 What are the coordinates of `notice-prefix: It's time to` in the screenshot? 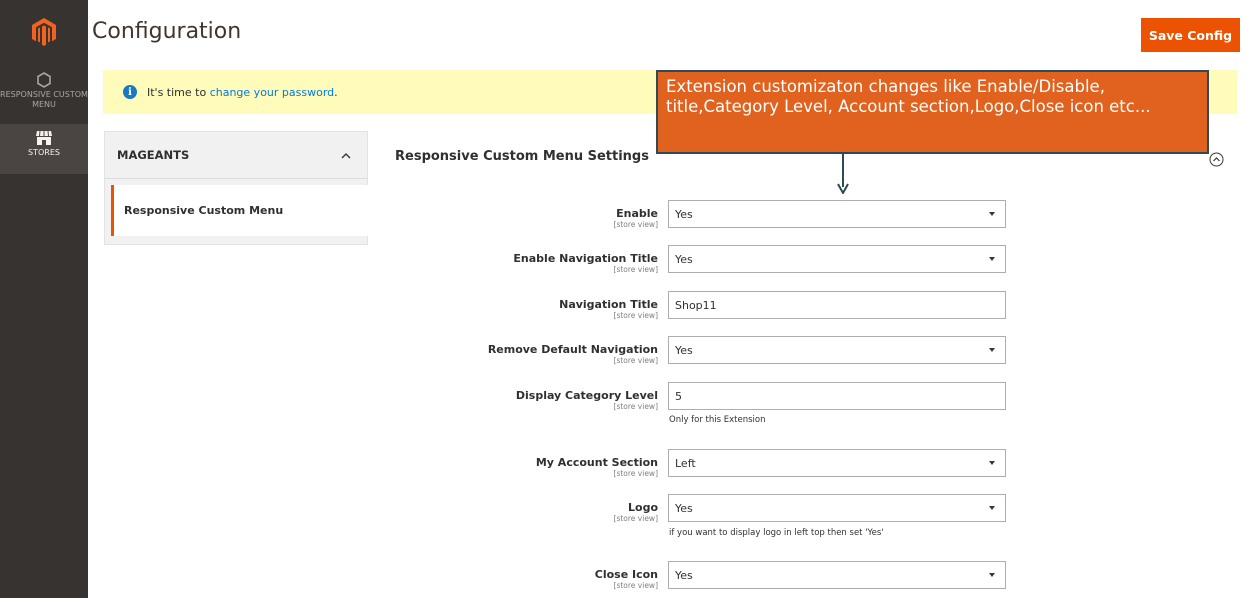 It's located at (178, 92).